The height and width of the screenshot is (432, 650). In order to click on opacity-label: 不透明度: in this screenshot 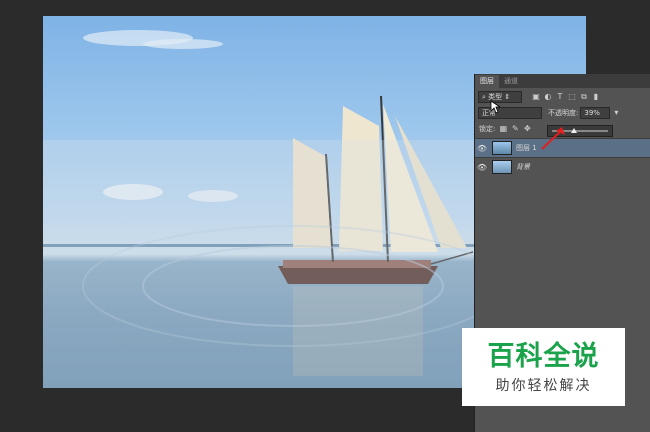, I will do `click(563, 113)`.